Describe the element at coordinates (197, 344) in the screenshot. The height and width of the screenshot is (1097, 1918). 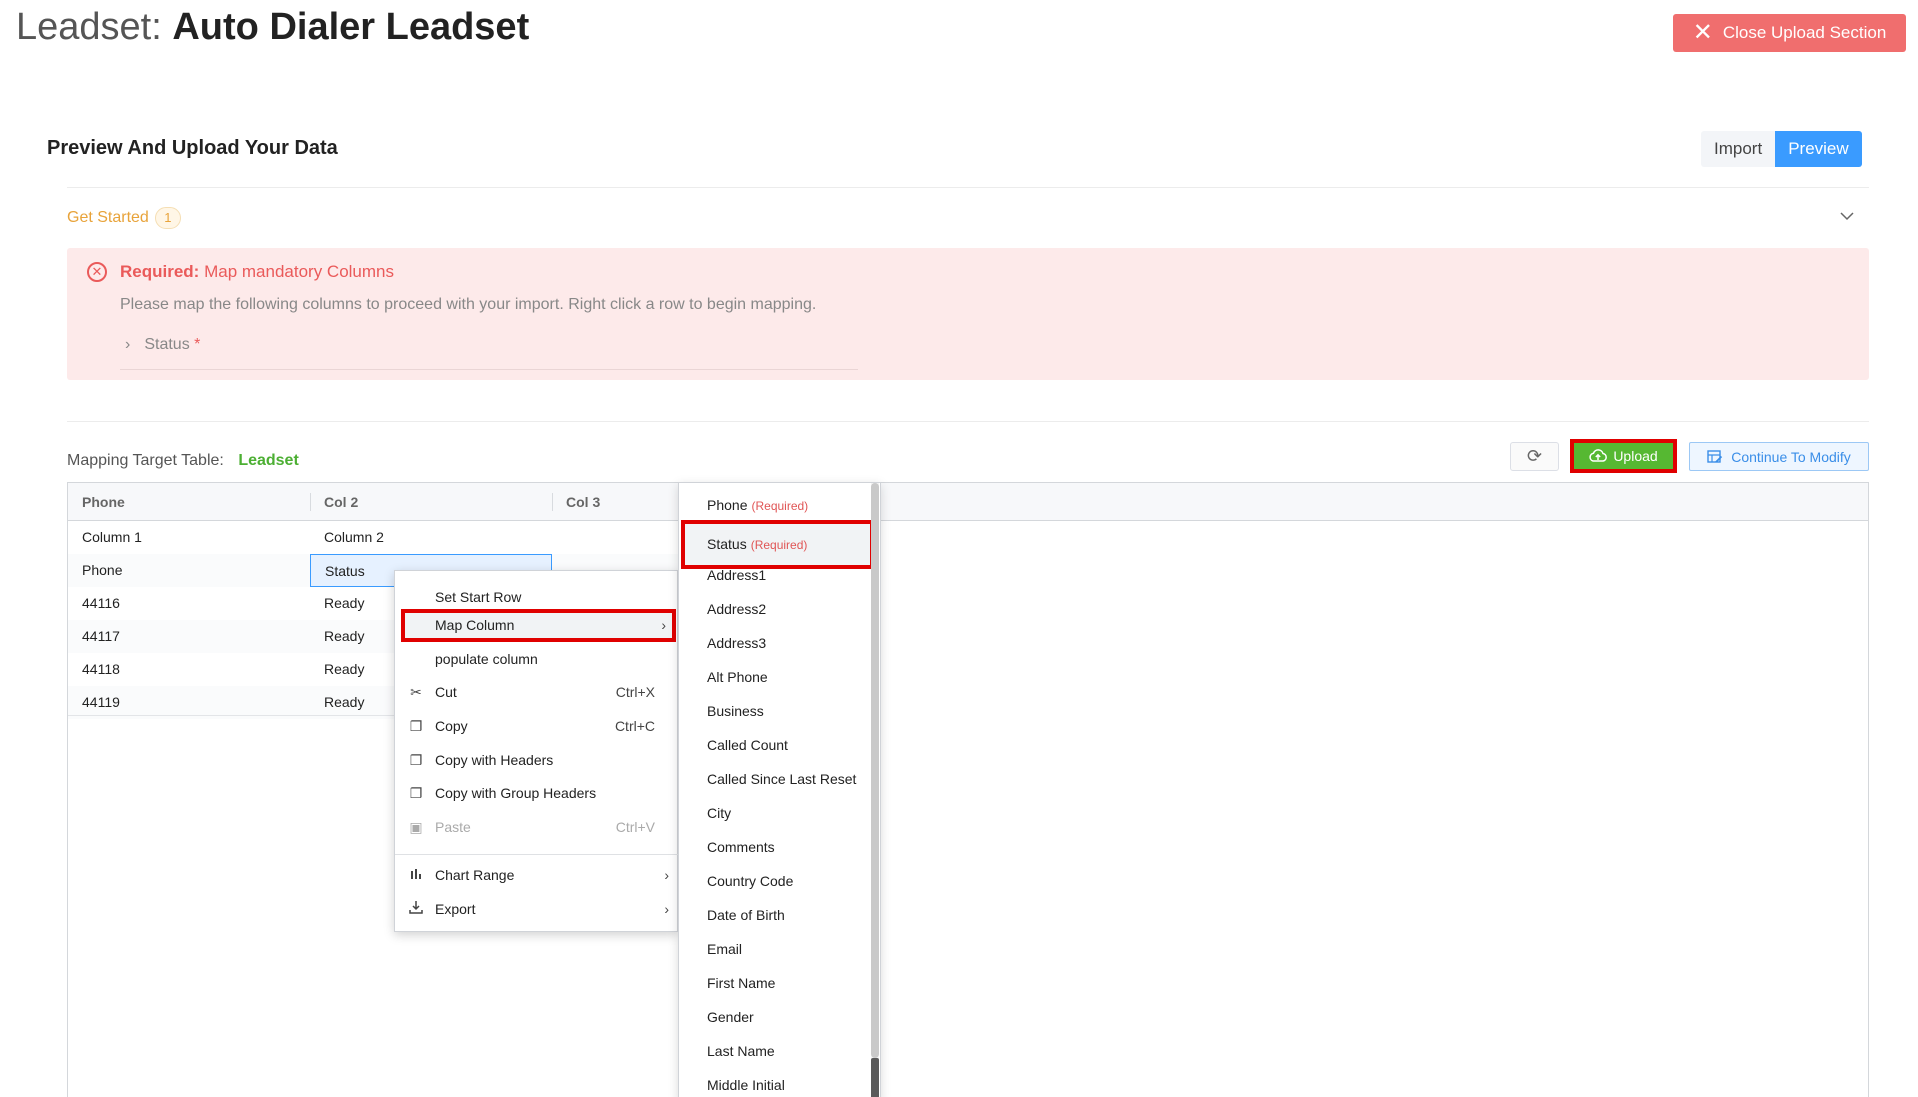
I see `required-asterisk: *` at that location.